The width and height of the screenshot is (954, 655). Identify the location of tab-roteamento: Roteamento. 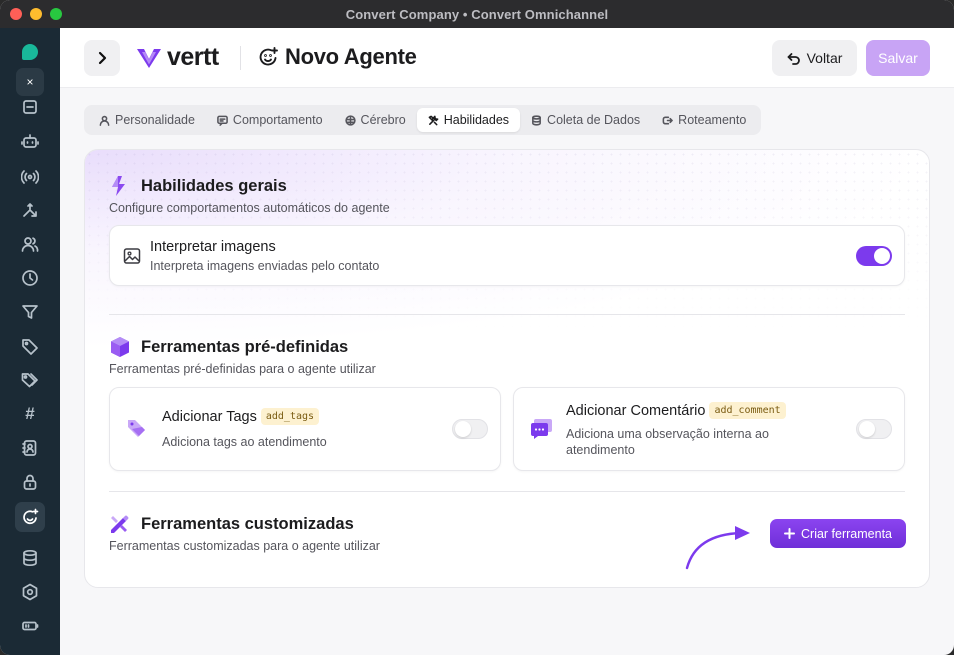
(704, 120).